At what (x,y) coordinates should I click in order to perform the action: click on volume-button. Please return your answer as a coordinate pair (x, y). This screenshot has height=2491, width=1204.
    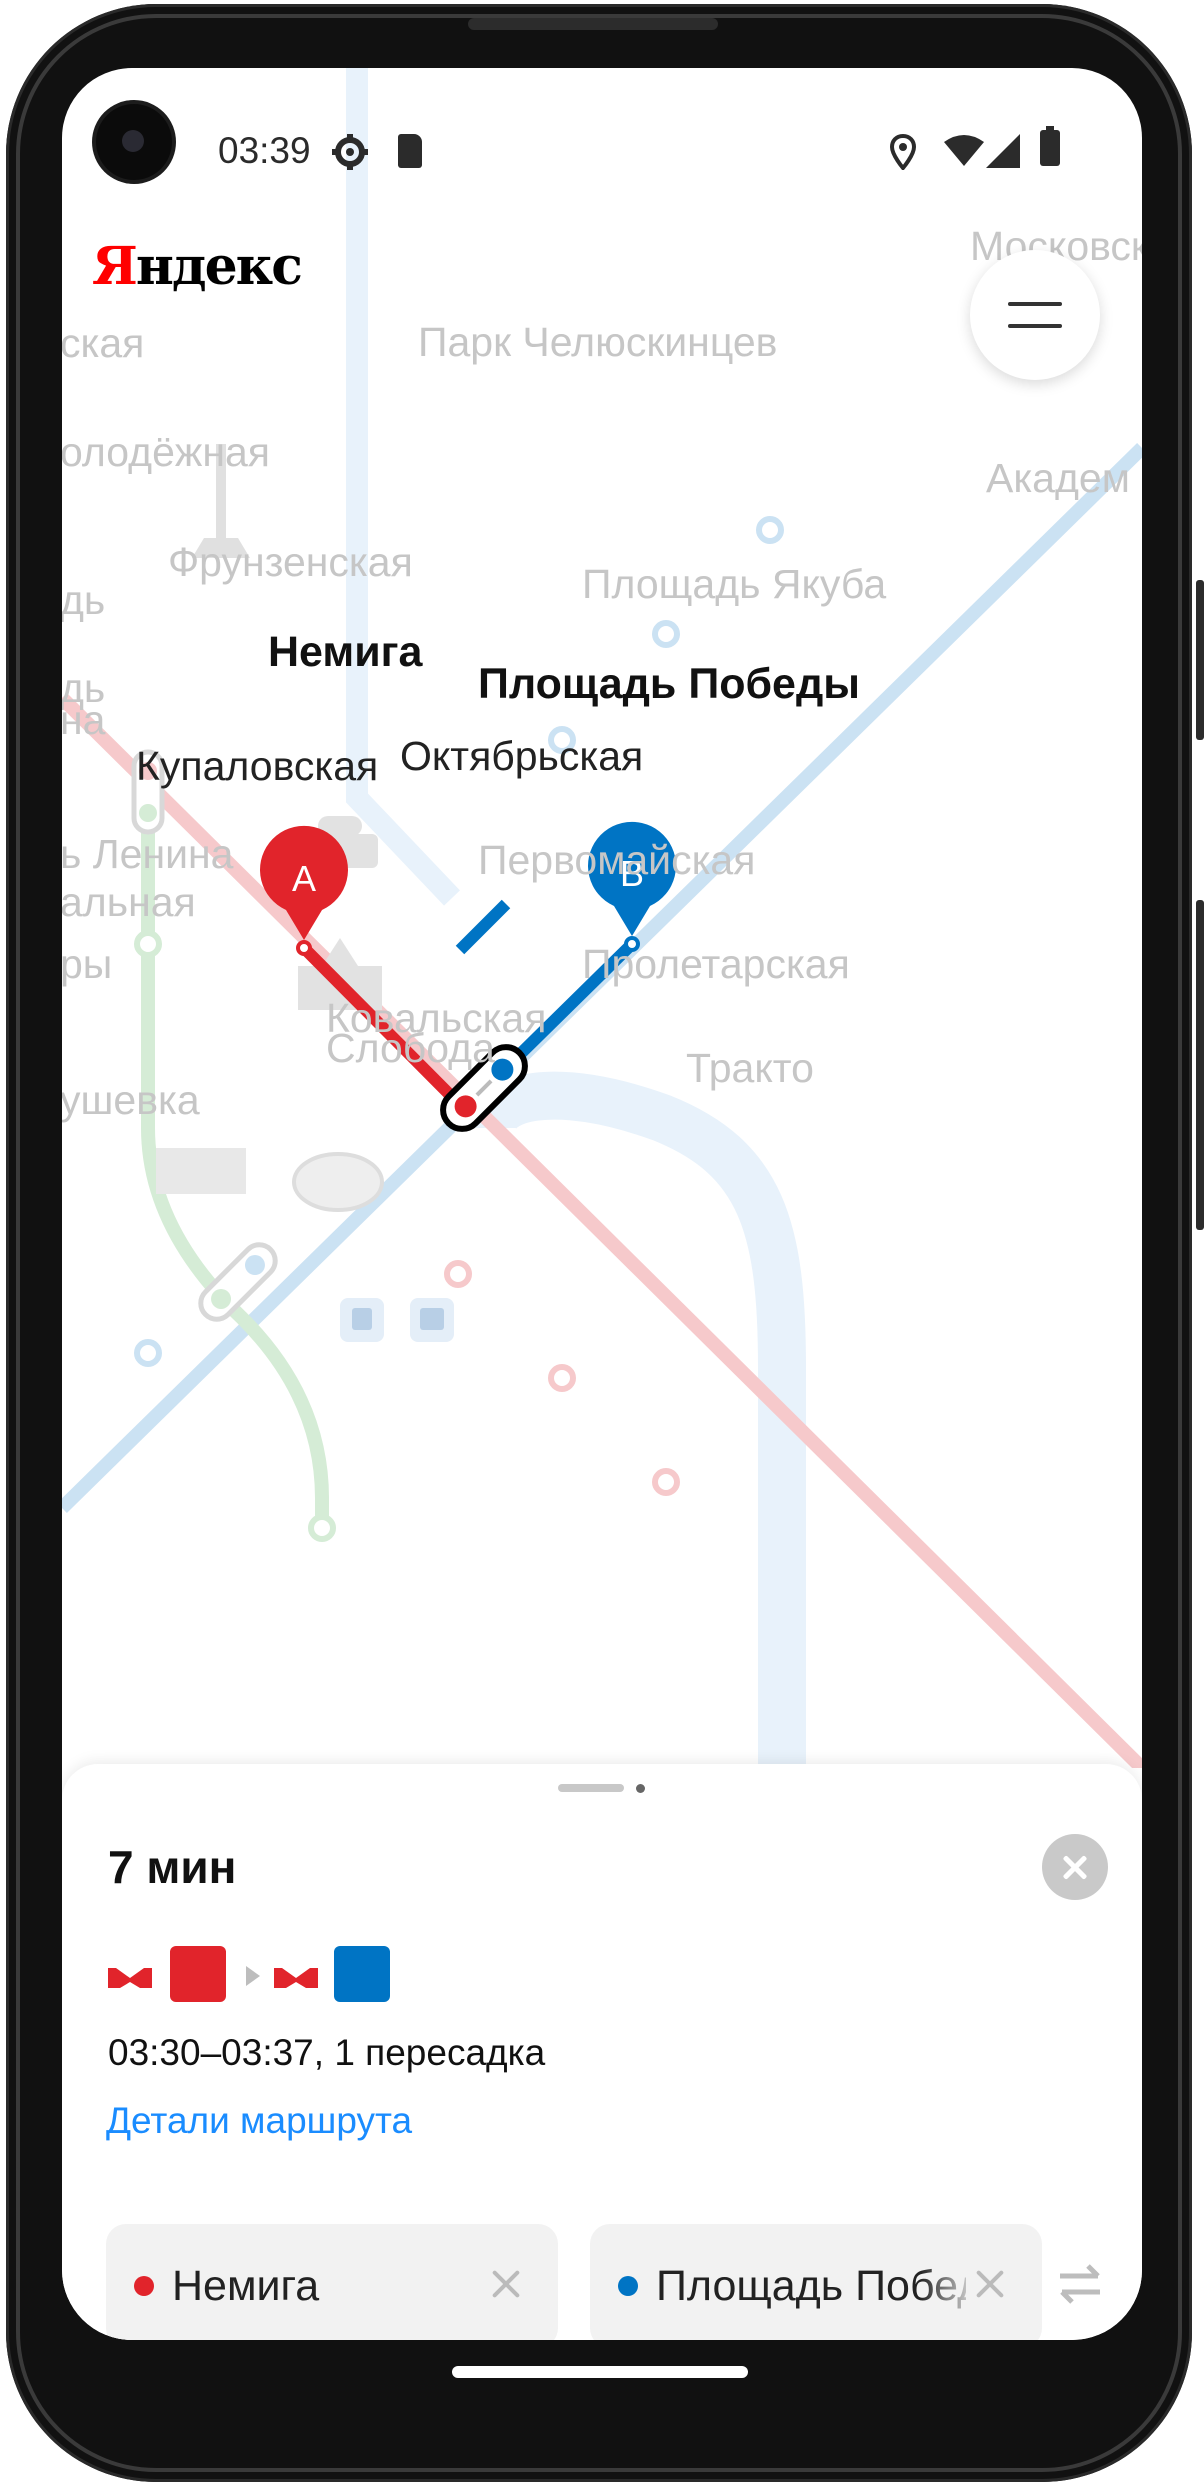
    Looking at the image, I should click on (1200, 660).